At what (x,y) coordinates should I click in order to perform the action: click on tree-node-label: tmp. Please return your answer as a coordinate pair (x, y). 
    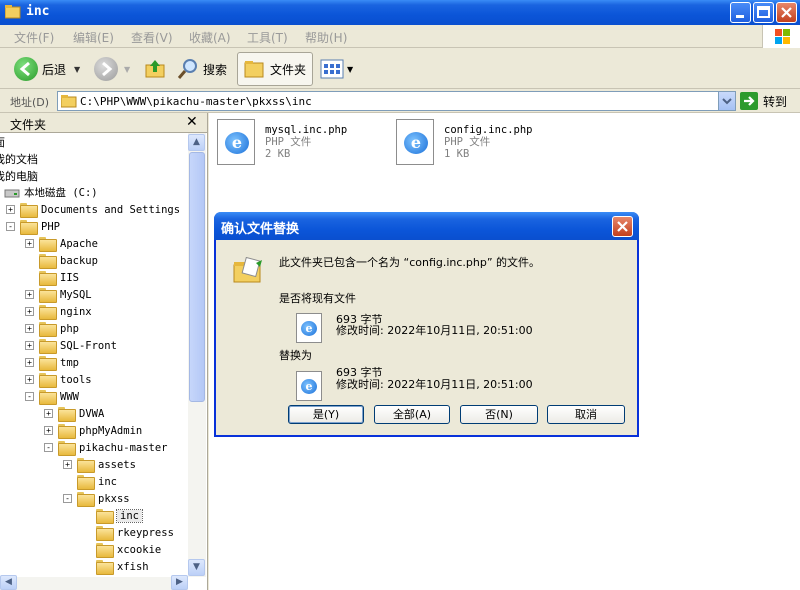
    Looking at the image, I should click on (69, 362).